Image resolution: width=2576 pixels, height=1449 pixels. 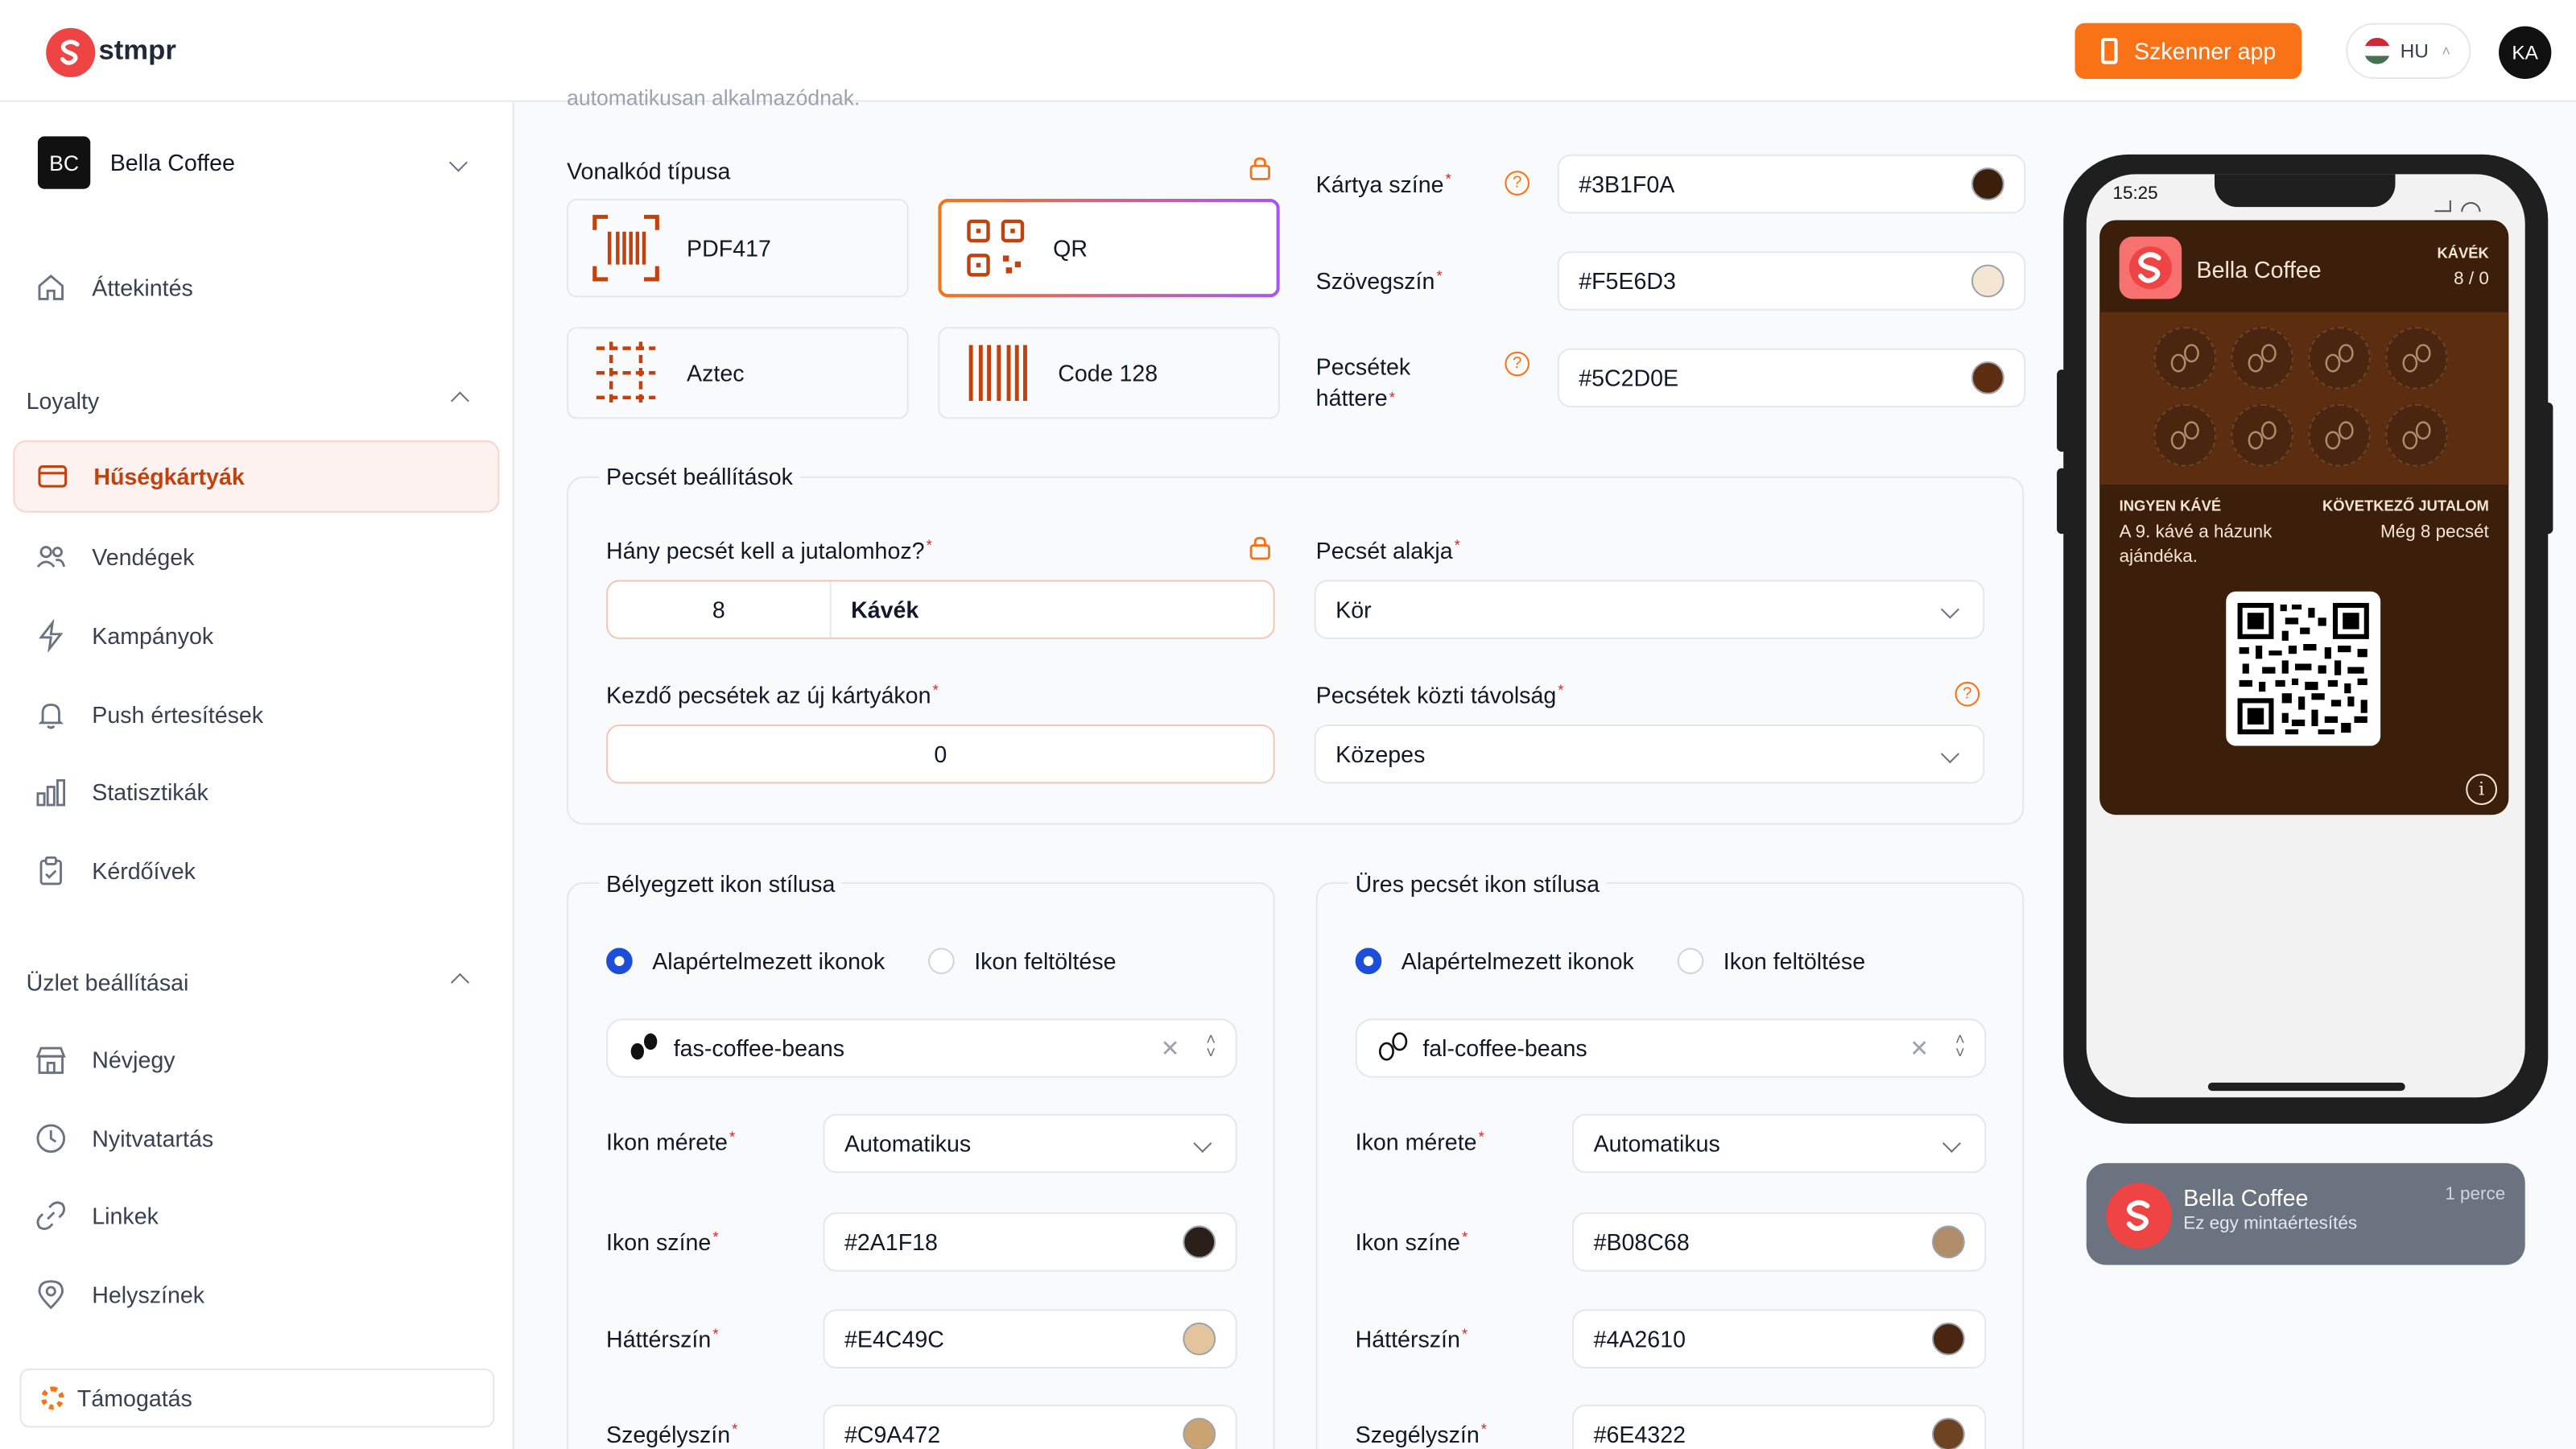 I want to click on sidebar-item-push: Push értesítések, so click(x=256, y=715).